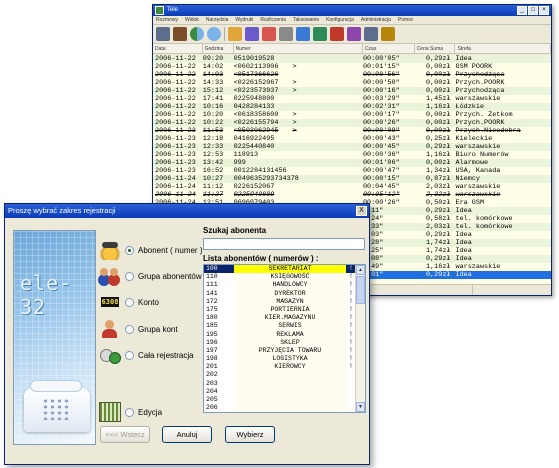 This screenshot has height=468, width=559. I want to click on folder-icon, so click(235, 34).